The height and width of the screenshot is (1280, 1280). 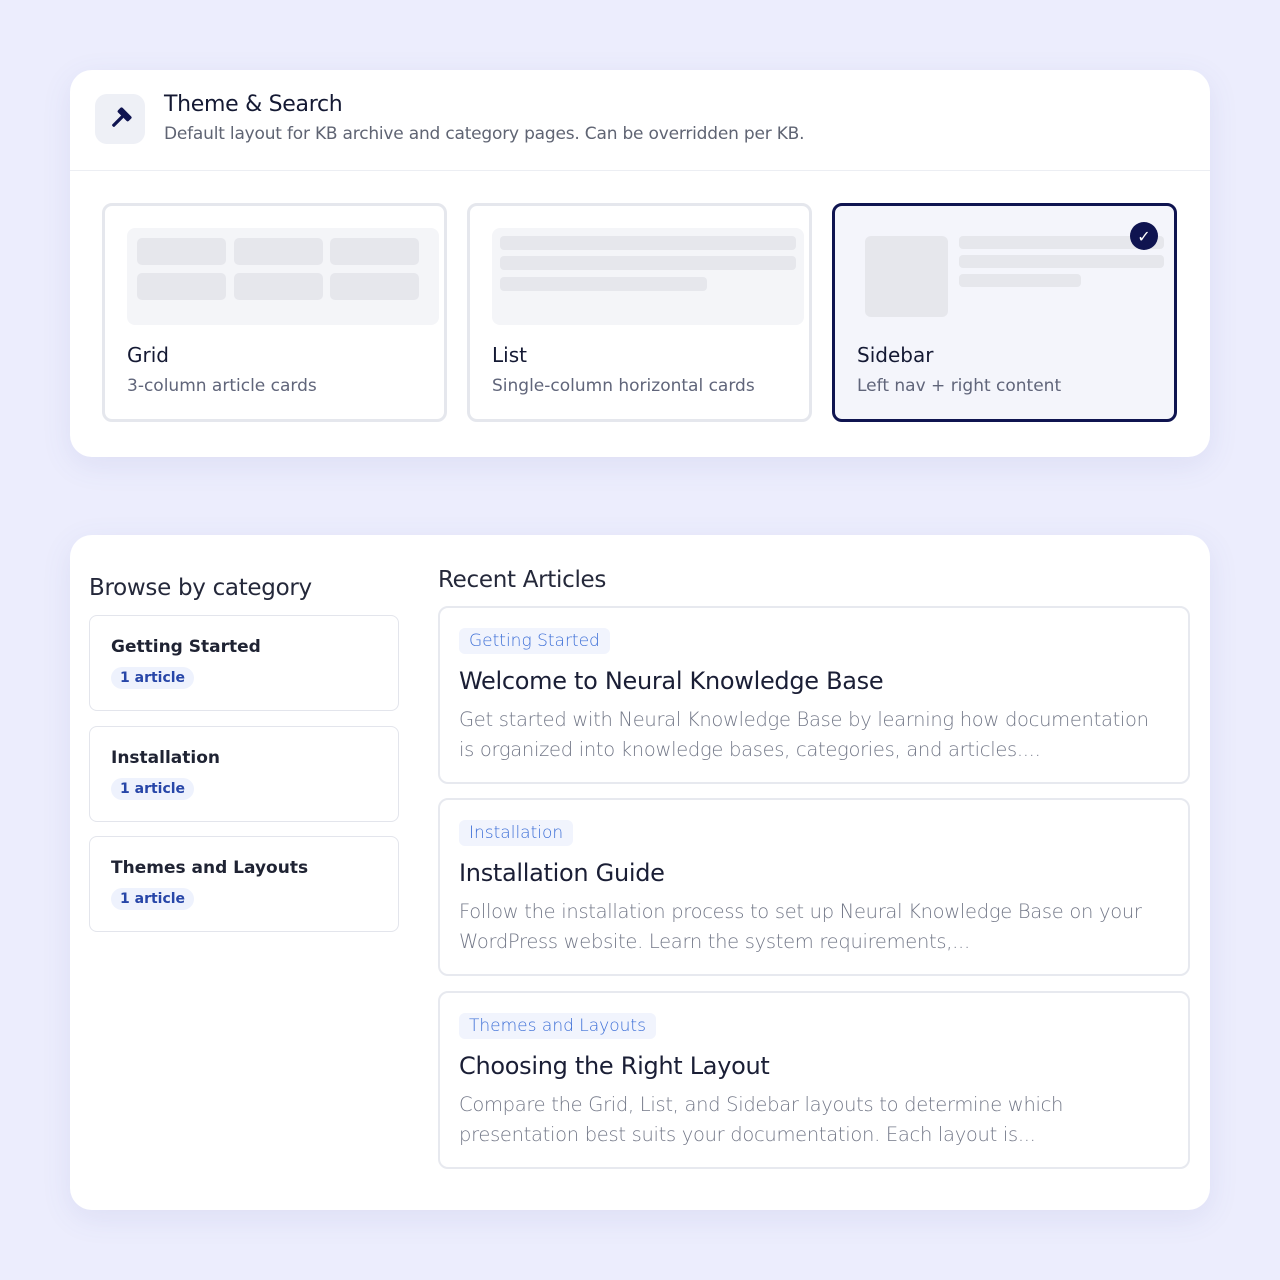 I want to click on check-icon: ✓, so click(x=1144, y=236).